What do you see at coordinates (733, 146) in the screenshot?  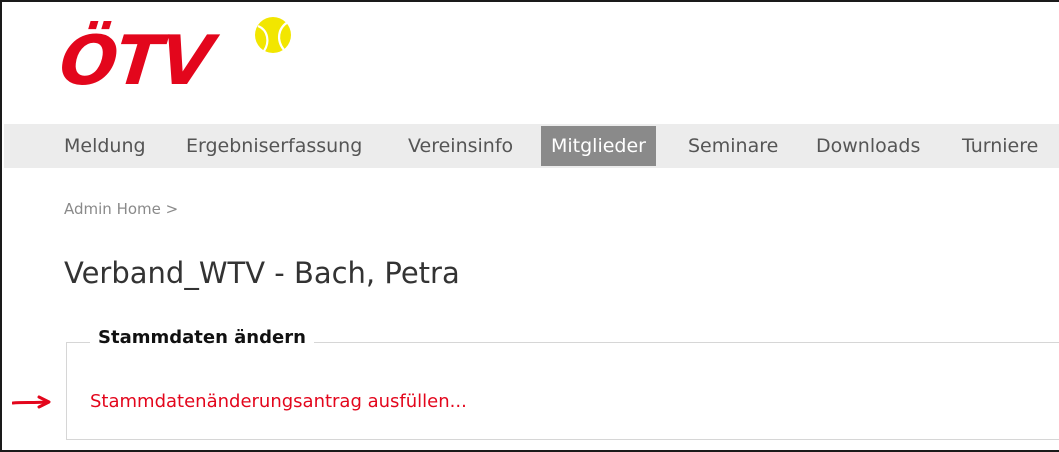 I see `nav-item-seminare: Seminare` at bounding box center [733, 146].